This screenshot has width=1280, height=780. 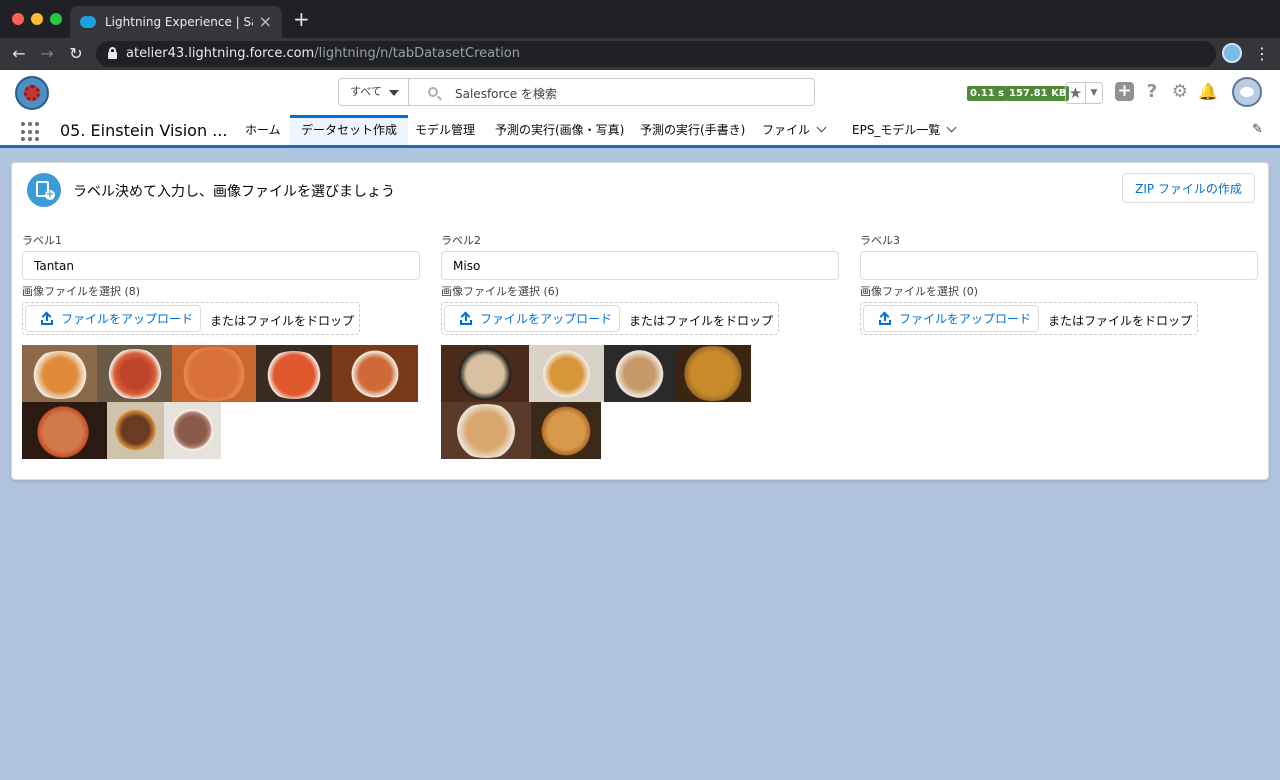 What do you see at coordinates (19, 54) in the screenshot?
I see `back-arrow-icon: ←` at bounding box center [19, 54].